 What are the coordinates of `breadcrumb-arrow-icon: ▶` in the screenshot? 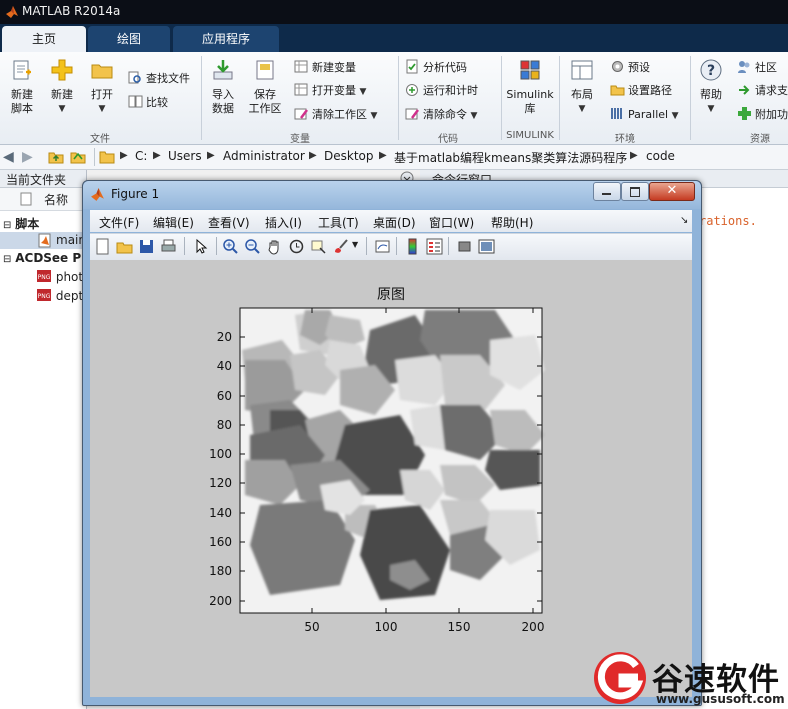 It's located at (634, 155).